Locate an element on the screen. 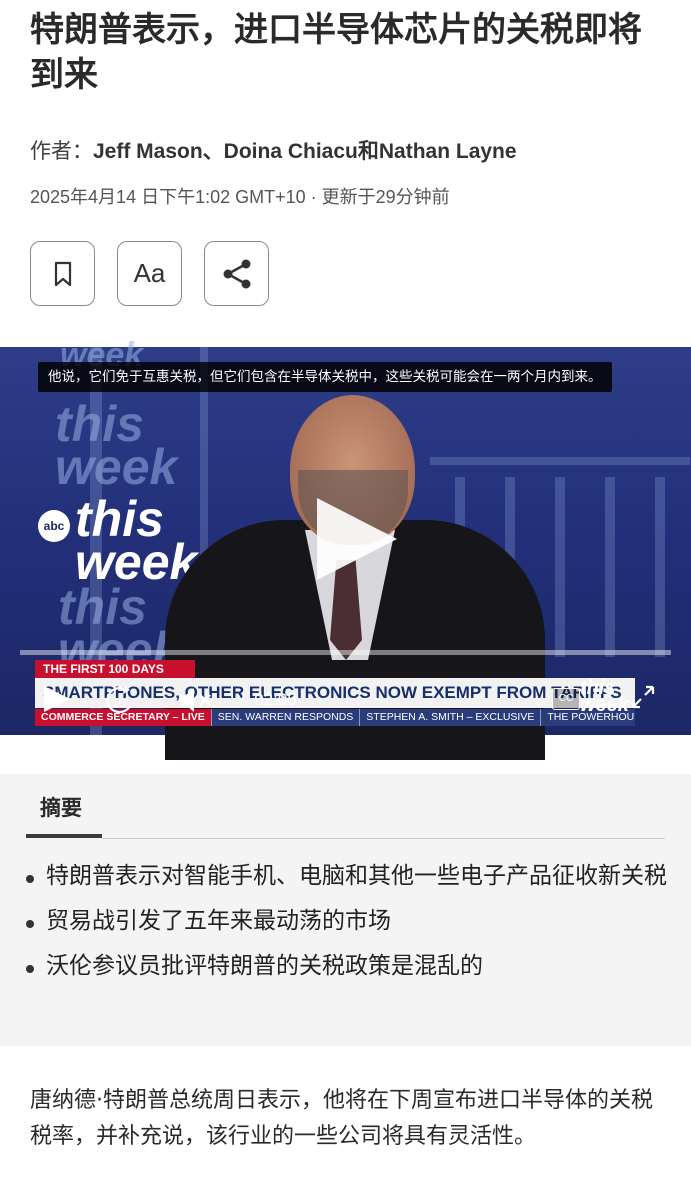 Image resolution: width=691 pixels, height=1199 pixels. captions-button: CC is located at coordinates (566, 699).